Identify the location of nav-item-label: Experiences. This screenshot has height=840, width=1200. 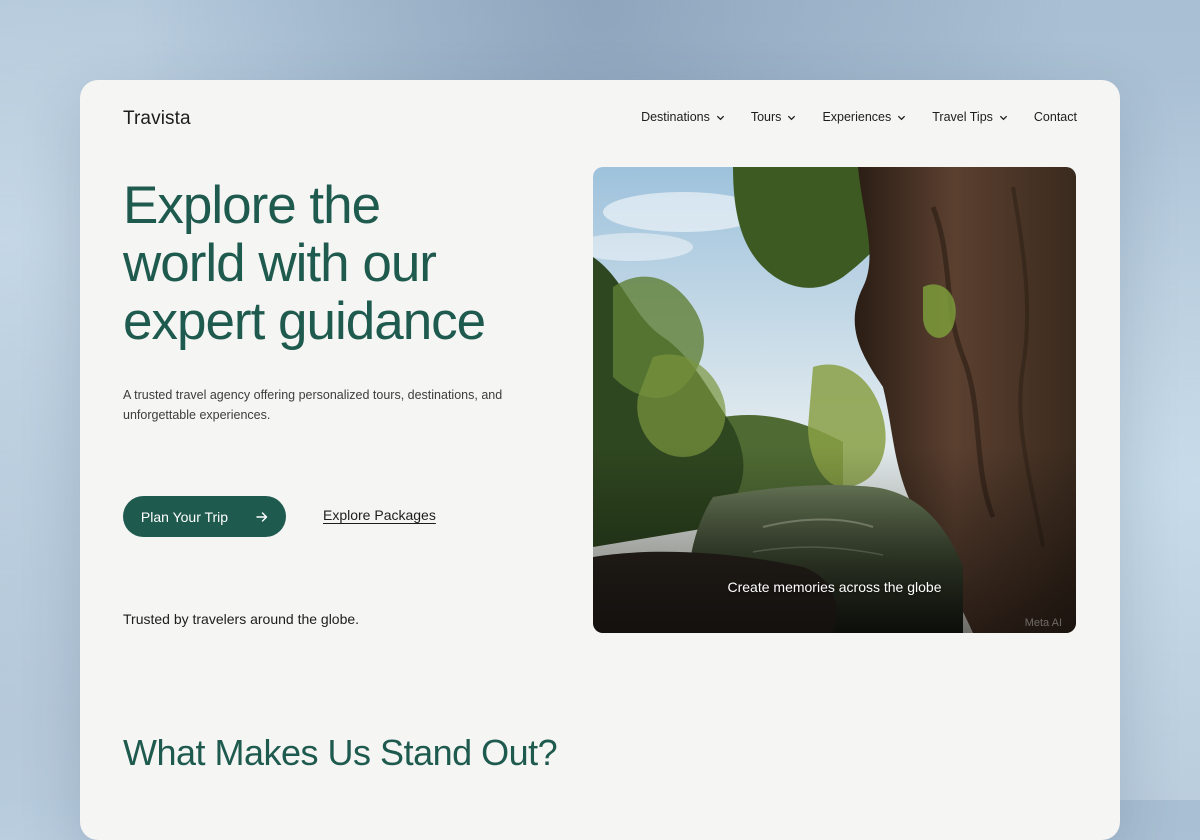
(857, 117).